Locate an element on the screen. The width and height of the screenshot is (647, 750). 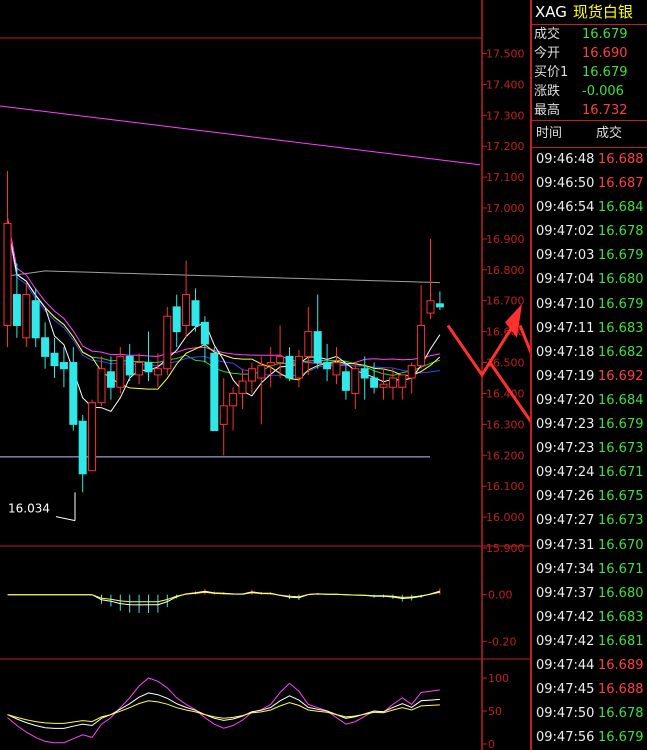
tick-time: 09:47:11 is located at coordinates (565, 328).